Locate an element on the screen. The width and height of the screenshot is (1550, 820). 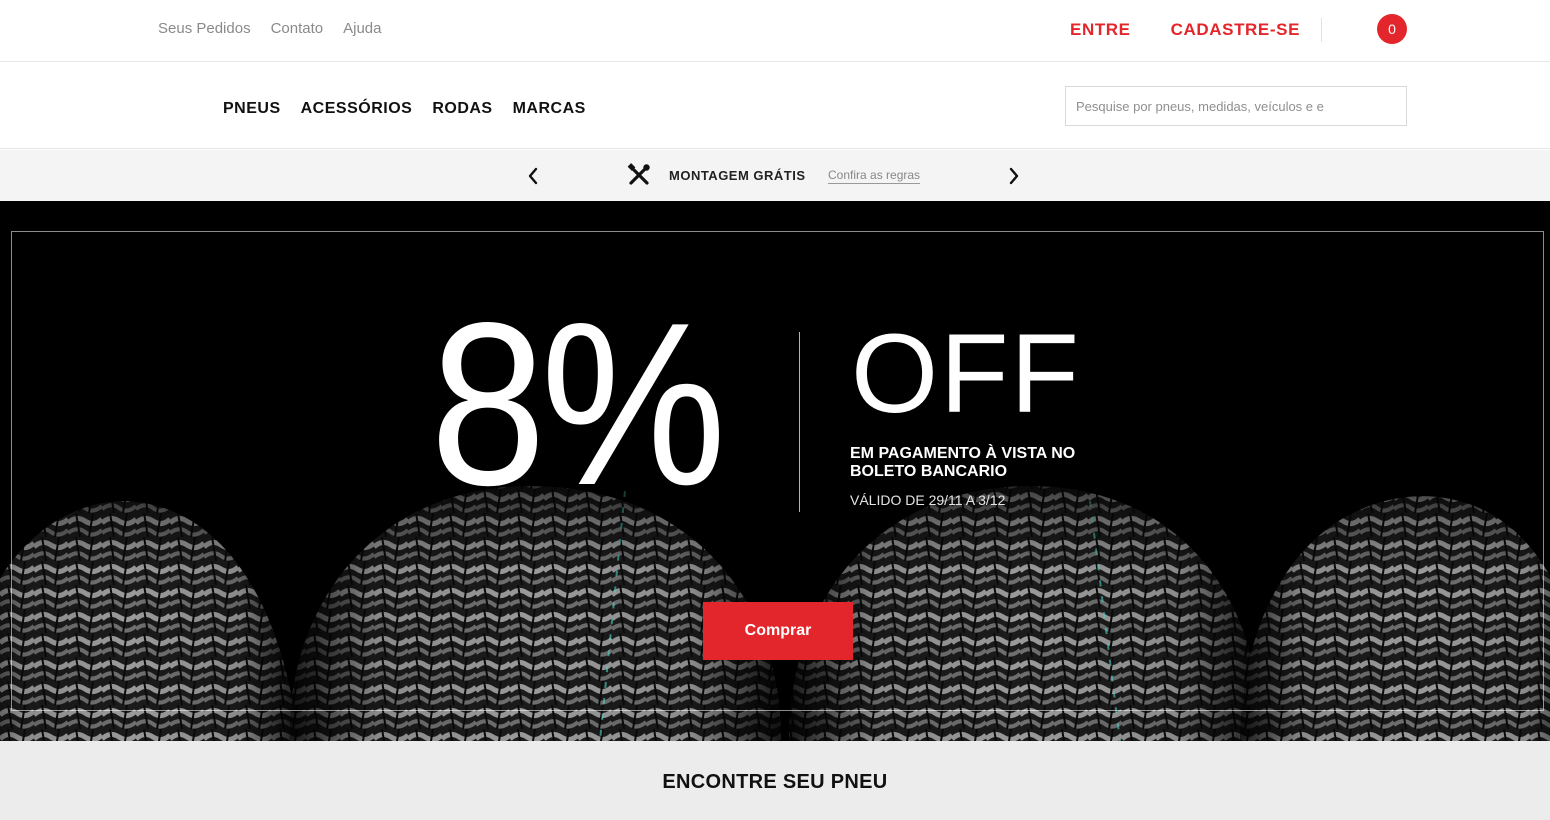
tire-finder-section: ENCONTRE SEU PNEU is located at coordinates (775, 780).